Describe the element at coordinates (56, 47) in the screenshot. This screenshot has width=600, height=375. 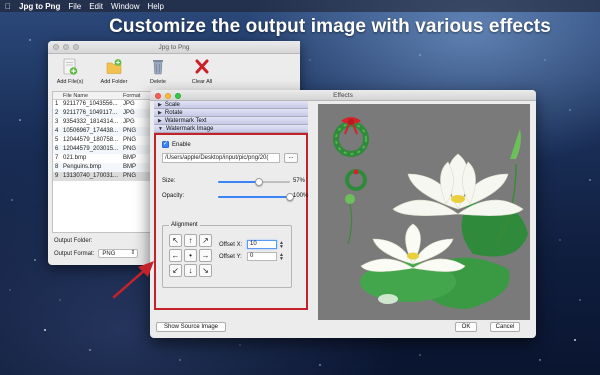
I see `close-button` at that location.